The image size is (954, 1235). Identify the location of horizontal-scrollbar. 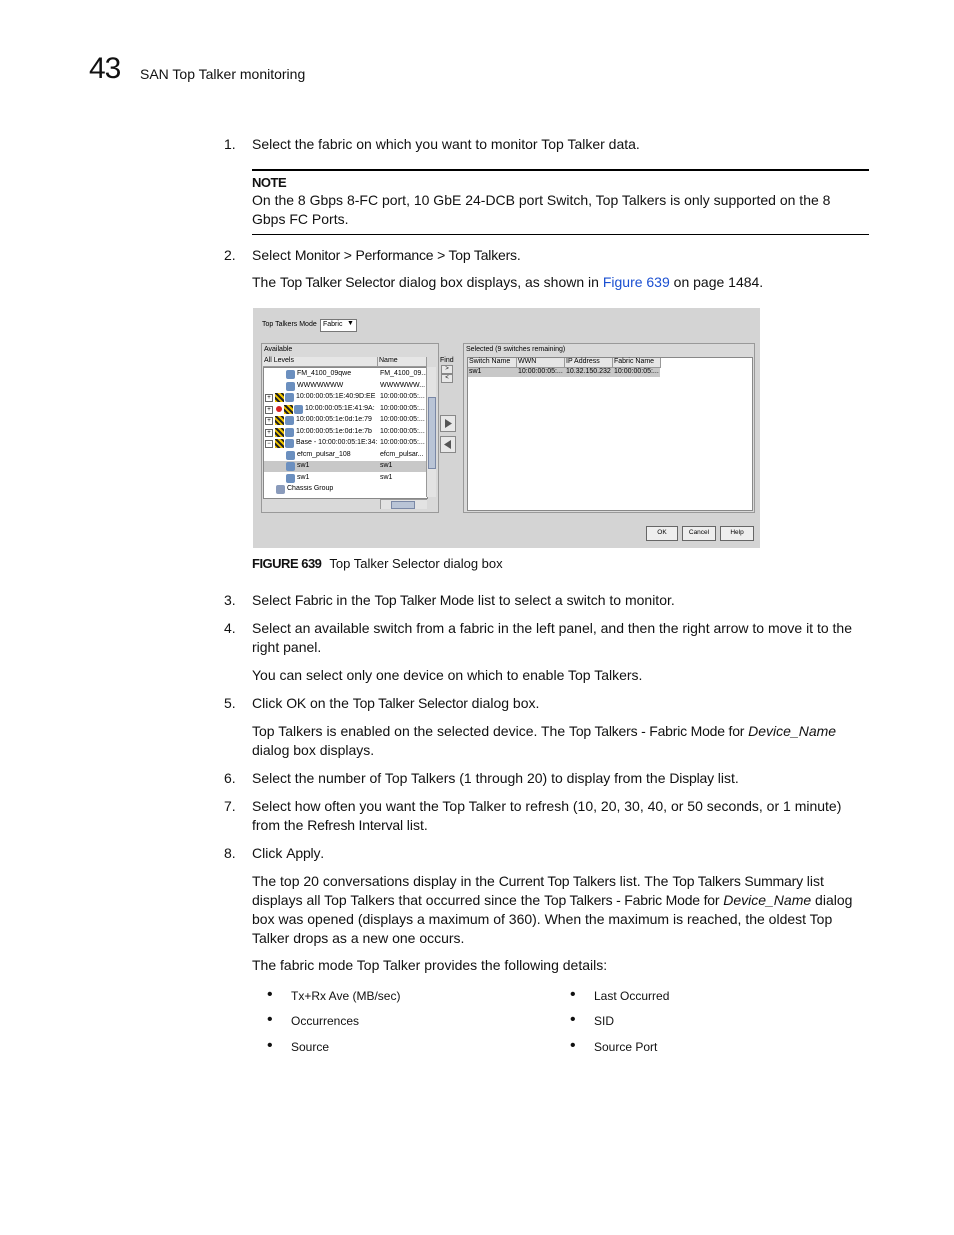
(403, 504).